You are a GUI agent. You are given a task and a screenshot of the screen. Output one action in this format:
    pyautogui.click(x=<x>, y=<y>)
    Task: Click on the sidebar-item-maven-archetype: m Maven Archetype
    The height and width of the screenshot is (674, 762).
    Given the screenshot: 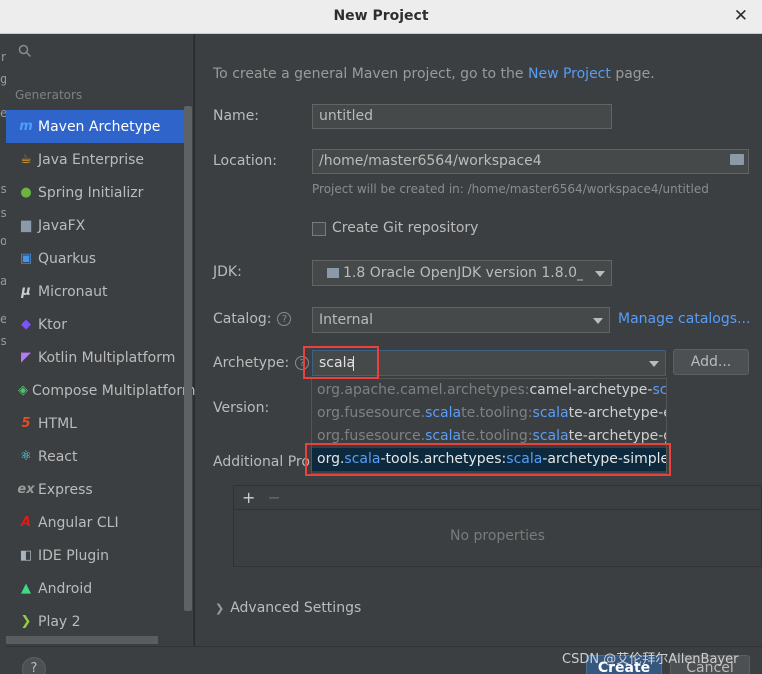 What is the action you would take?
    pyautogui.click(x=99, y=126)
    